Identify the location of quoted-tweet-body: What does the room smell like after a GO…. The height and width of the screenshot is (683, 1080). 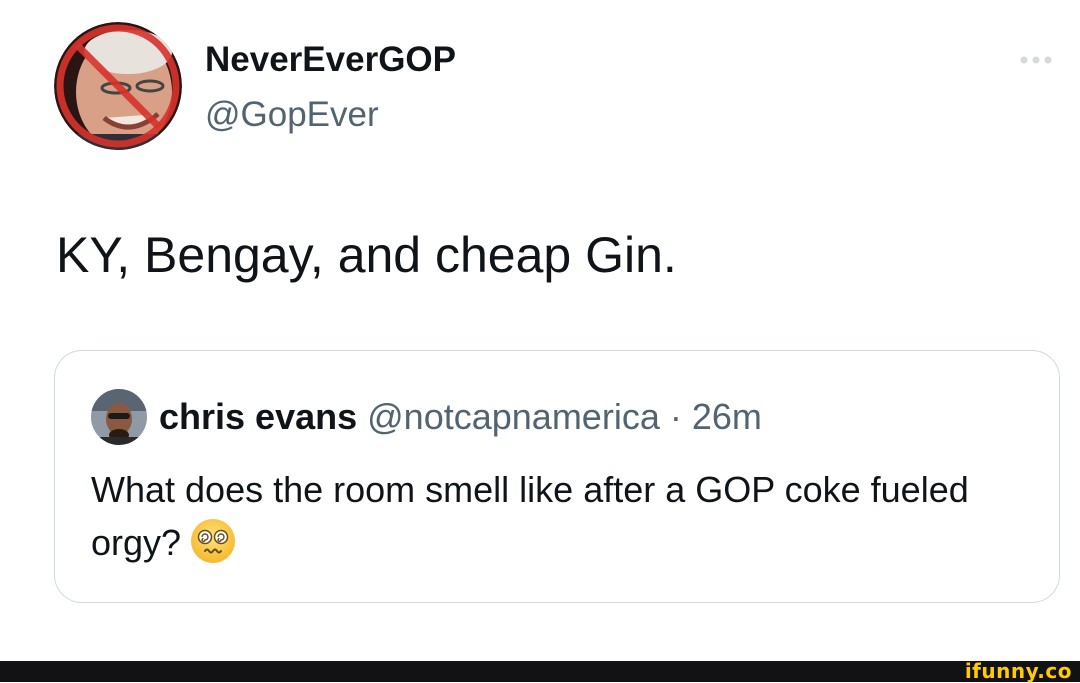
(561, 521).